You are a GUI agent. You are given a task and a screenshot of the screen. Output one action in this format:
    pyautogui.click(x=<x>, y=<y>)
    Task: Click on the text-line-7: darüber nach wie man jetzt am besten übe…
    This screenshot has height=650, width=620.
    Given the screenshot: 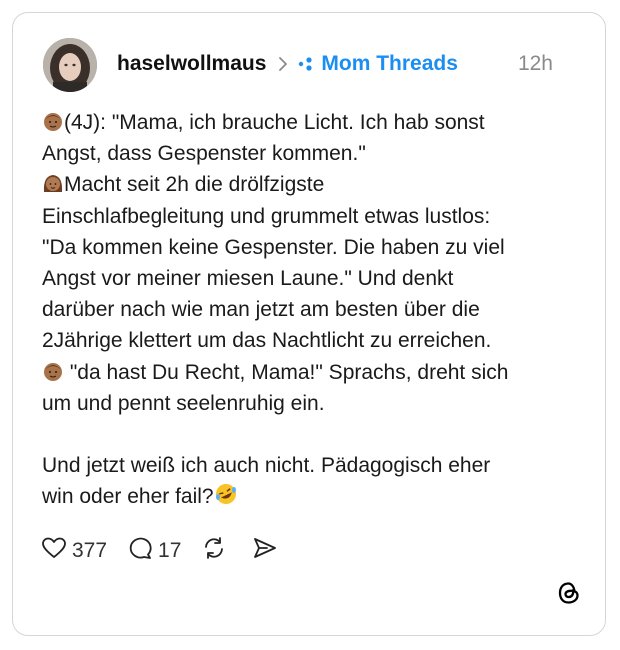 What is the action you would take?
    pyautogui.click(x=261, y=310)
    